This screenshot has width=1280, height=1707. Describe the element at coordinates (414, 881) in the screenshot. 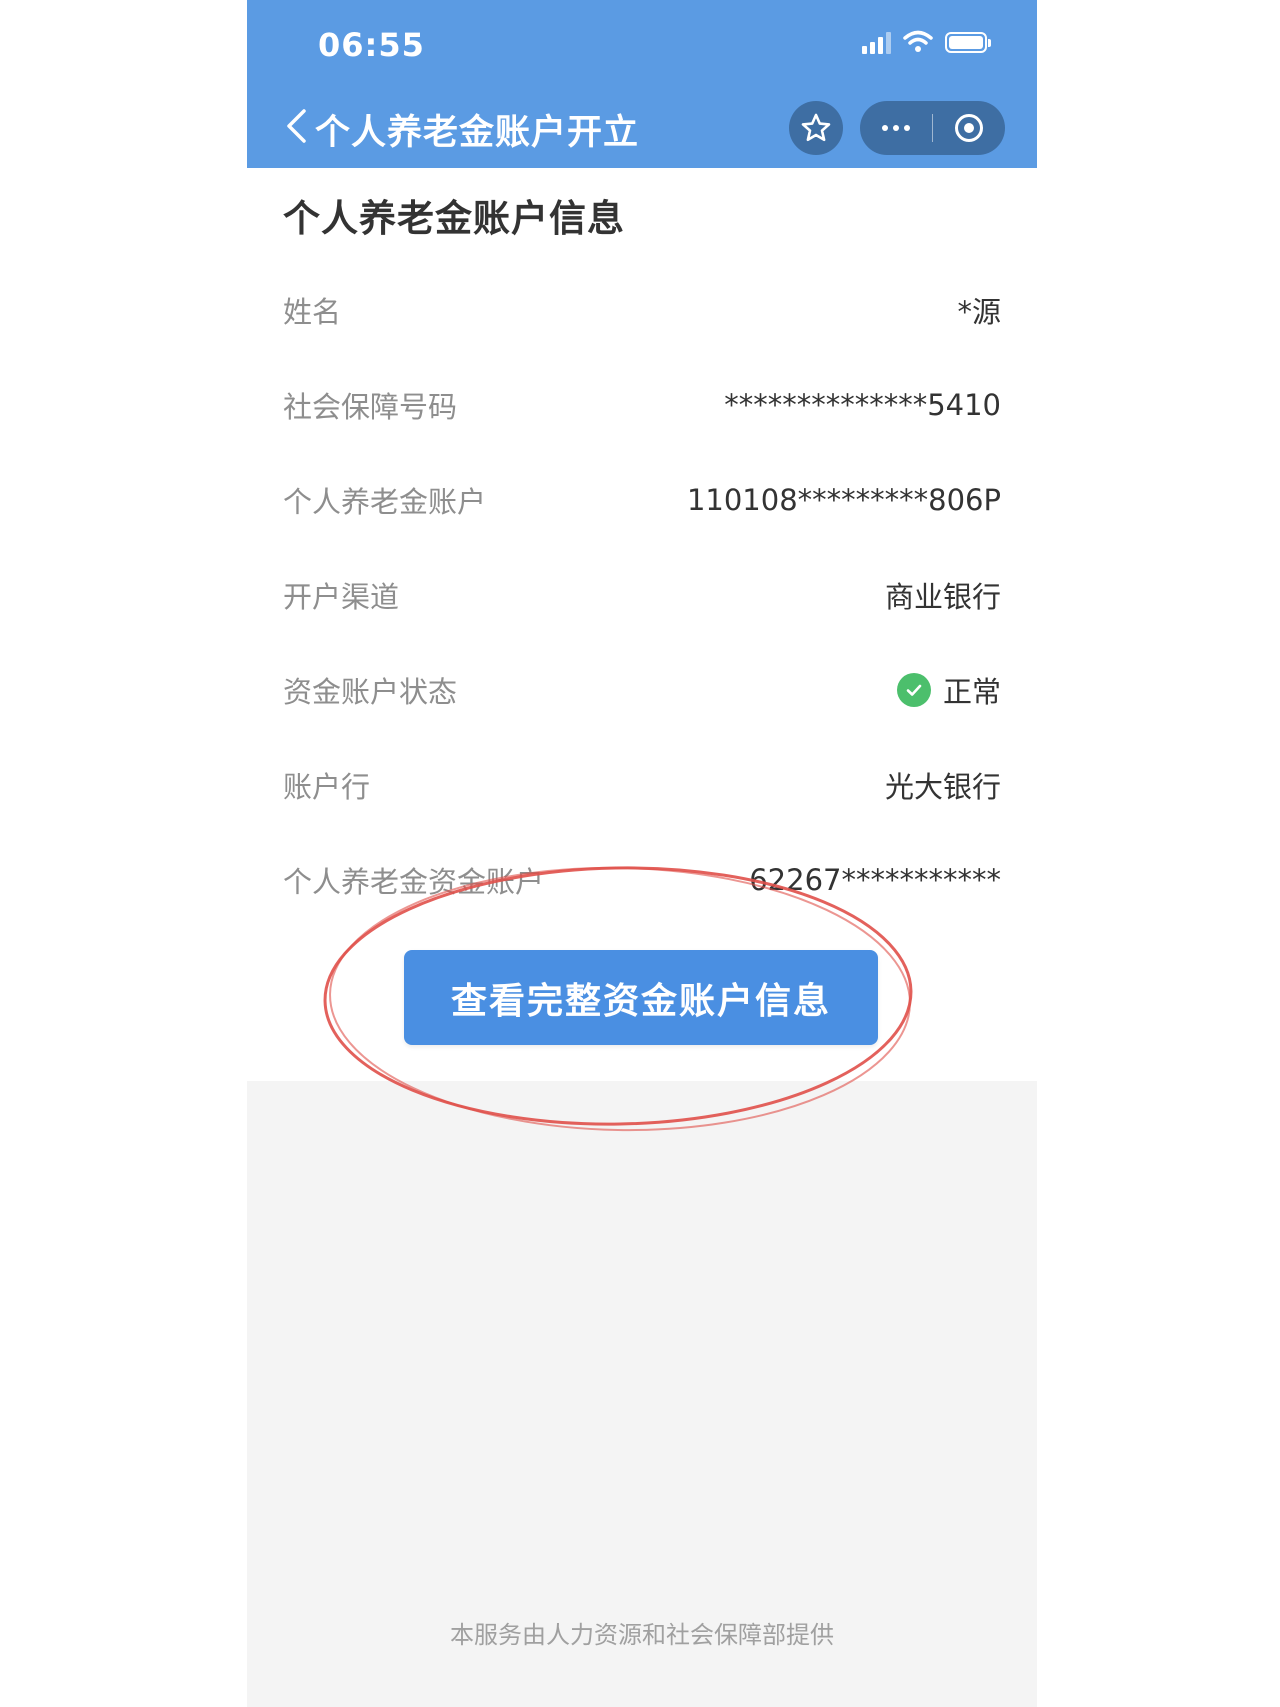

I see `row-label: 个人养老金资金账户` at that location.